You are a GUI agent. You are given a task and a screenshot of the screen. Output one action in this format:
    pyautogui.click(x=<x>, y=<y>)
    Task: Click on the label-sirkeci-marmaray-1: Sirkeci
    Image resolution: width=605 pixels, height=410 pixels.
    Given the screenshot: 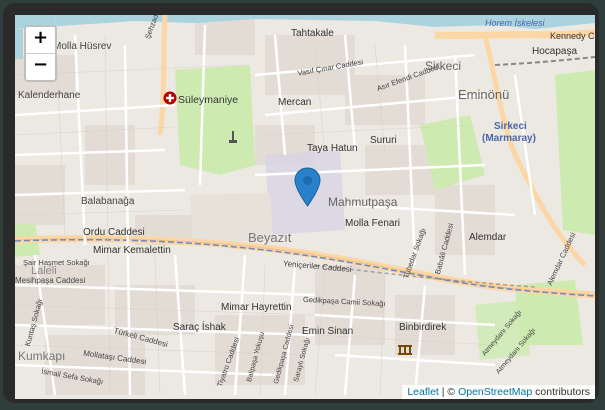 What is the action you would take?
    pyautogui.click(x=510, y=126)
    